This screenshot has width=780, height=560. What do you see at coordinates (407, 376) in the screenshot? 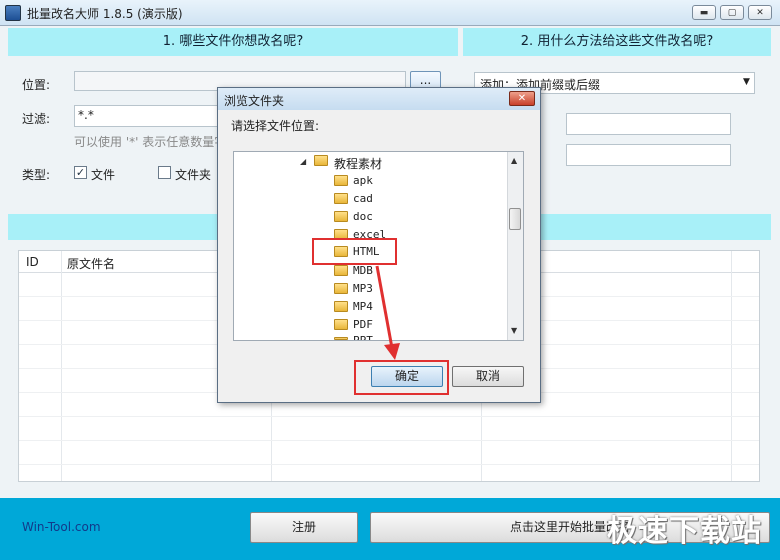
I see `ok-button: 确定` at bounding box center [407, 376].